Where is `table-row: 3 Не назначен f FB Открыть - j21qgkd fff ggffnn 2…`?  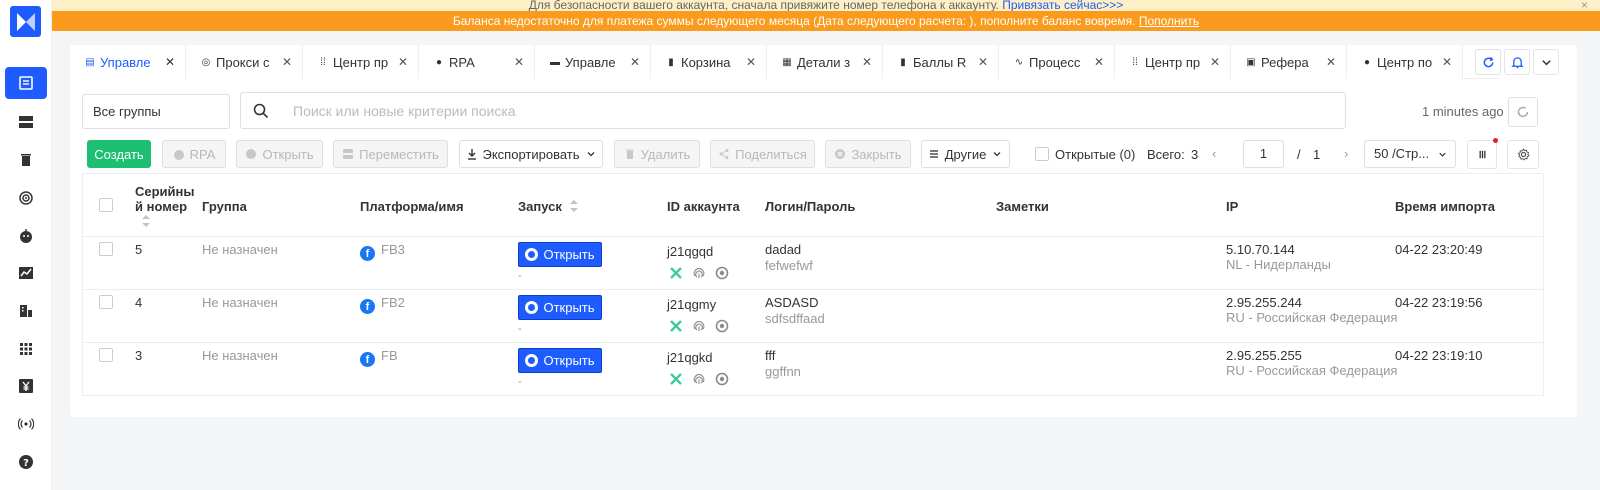 table-row: 3 Не назначен f FB Открыть - j21qgkd fff ggffnn 2… is located at coordinates (813, 369).